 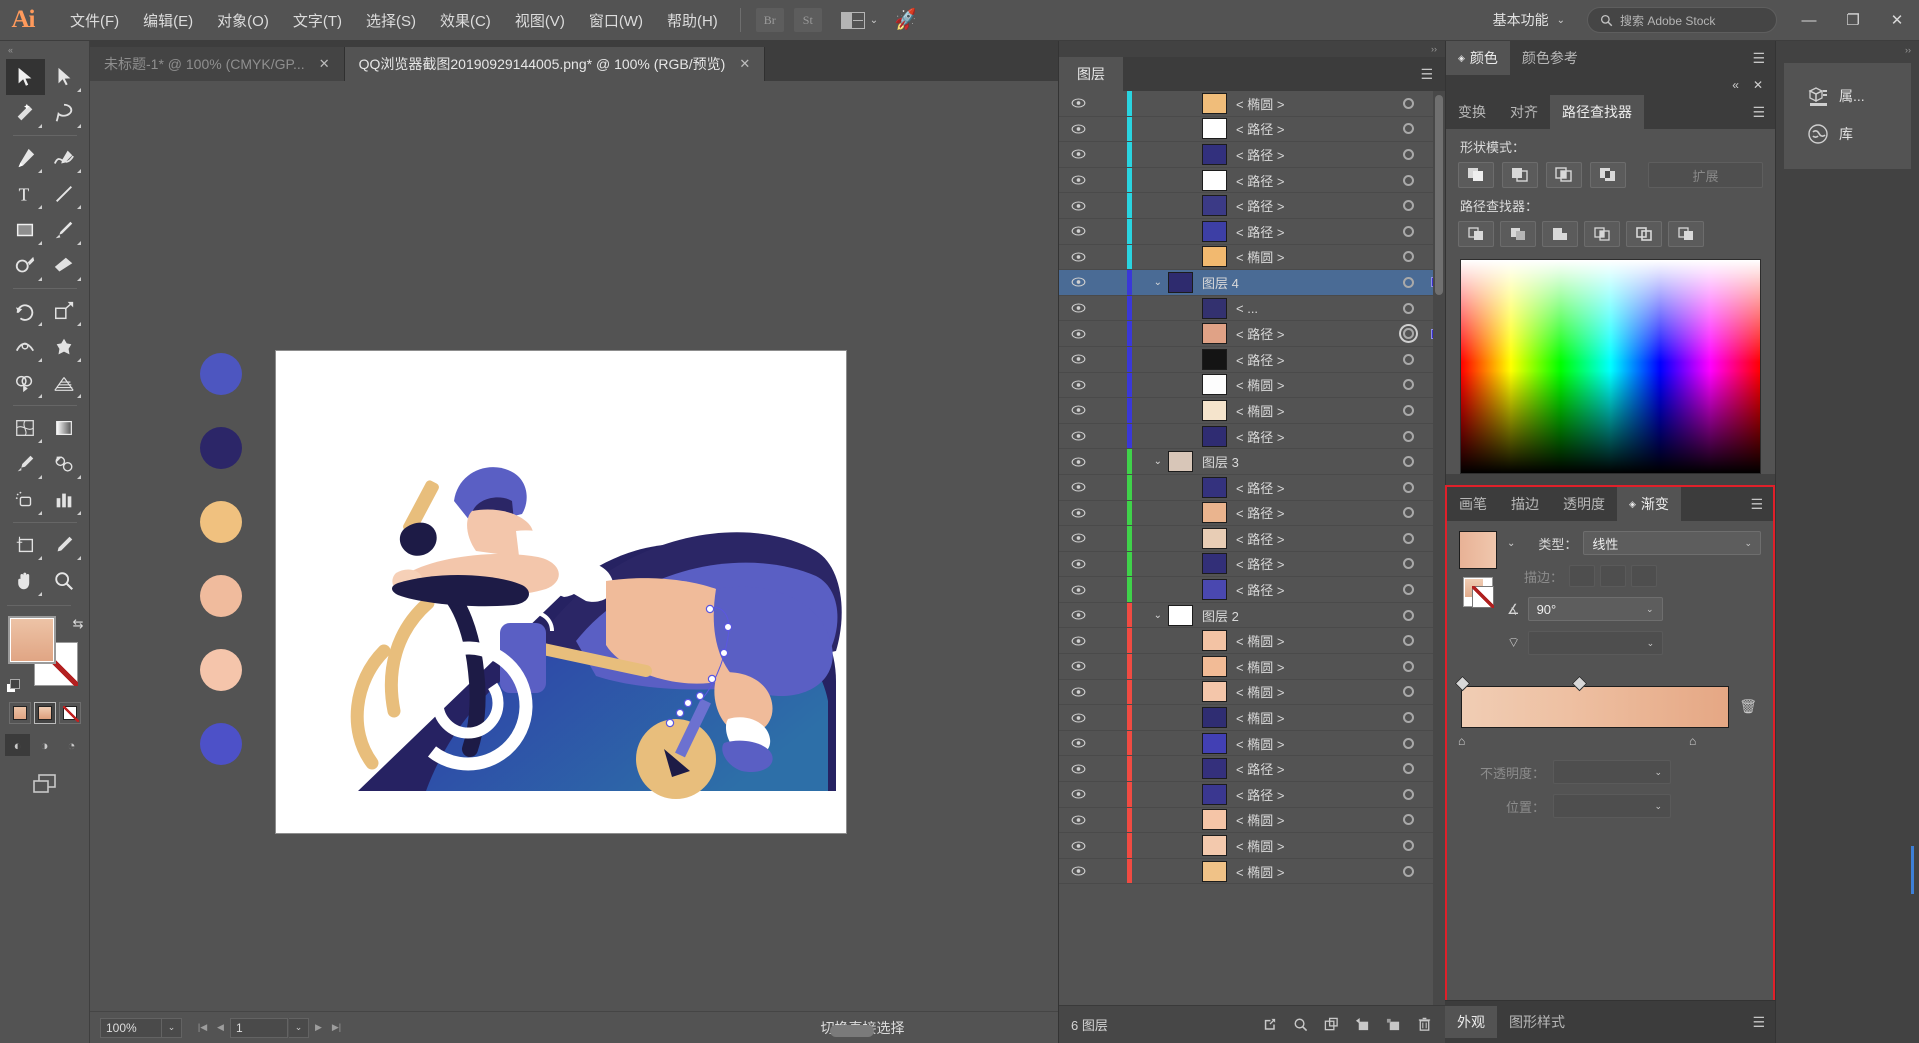 What do you see at coordinates (141, 1027) in the screenshot?
I see `zoom-control: 100% ⌄` at bounding box center [141, 1027].